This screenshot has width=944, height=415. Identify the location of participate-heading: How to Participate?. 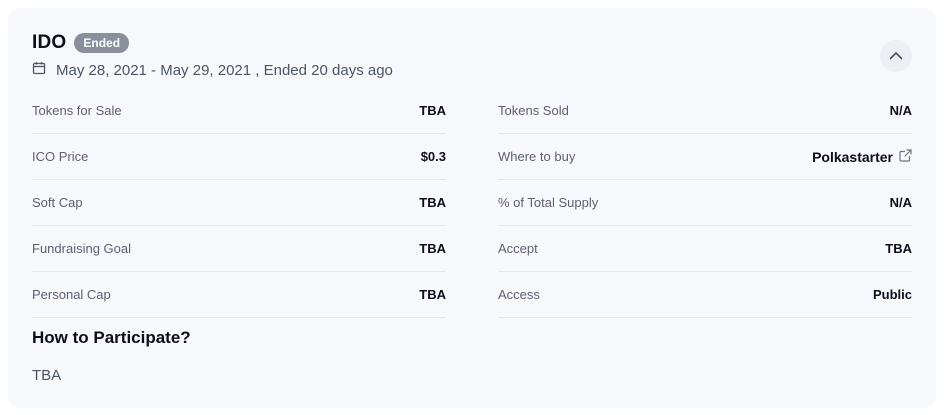
(111, 337).